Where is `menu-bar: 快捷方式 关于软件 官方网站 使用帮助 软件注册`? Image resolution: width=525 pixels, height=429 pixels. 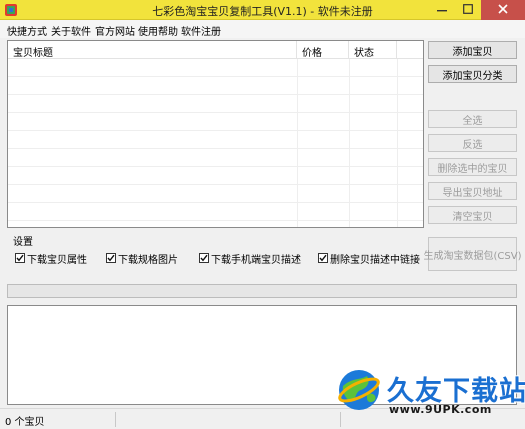 menu-bar: 快捷方式 关于软件 官方网站 使用帮助 软件注册 is located at coordinates (262, 29).